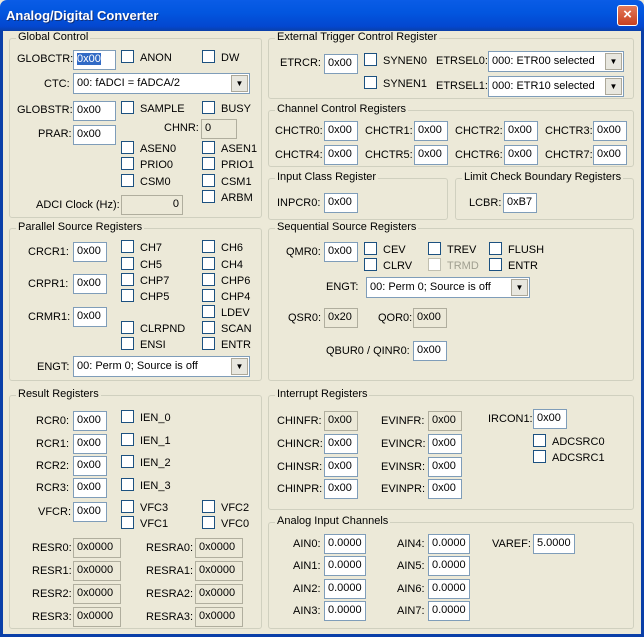 The width and height of the screenshot is (644, 637). What do you see at coordinates (403, 421) in the screenshot?
I see `evinfr-label: EVINFR:` at bounding box center [403, 421].